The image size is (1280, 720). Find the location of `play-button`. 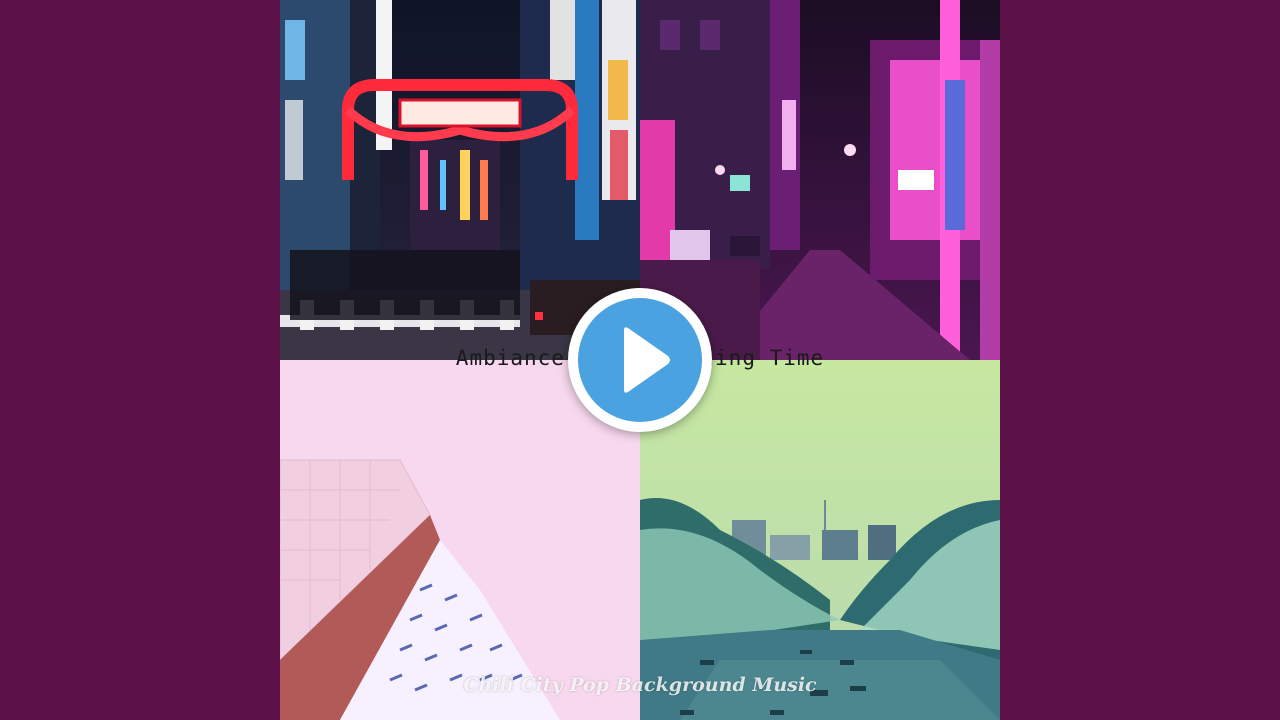

play-button is located at coordinates (640, 360).